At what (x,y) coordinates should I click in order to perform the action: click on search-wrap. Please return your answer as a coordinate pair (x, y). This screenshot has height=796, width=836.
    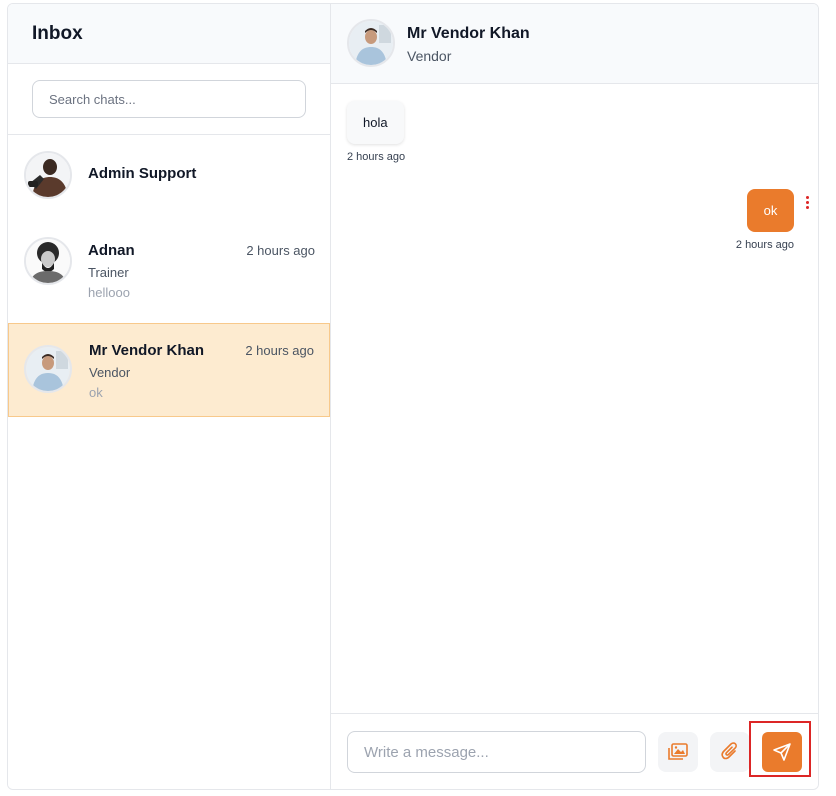
    Looking at the image, I should click on (169, 99).